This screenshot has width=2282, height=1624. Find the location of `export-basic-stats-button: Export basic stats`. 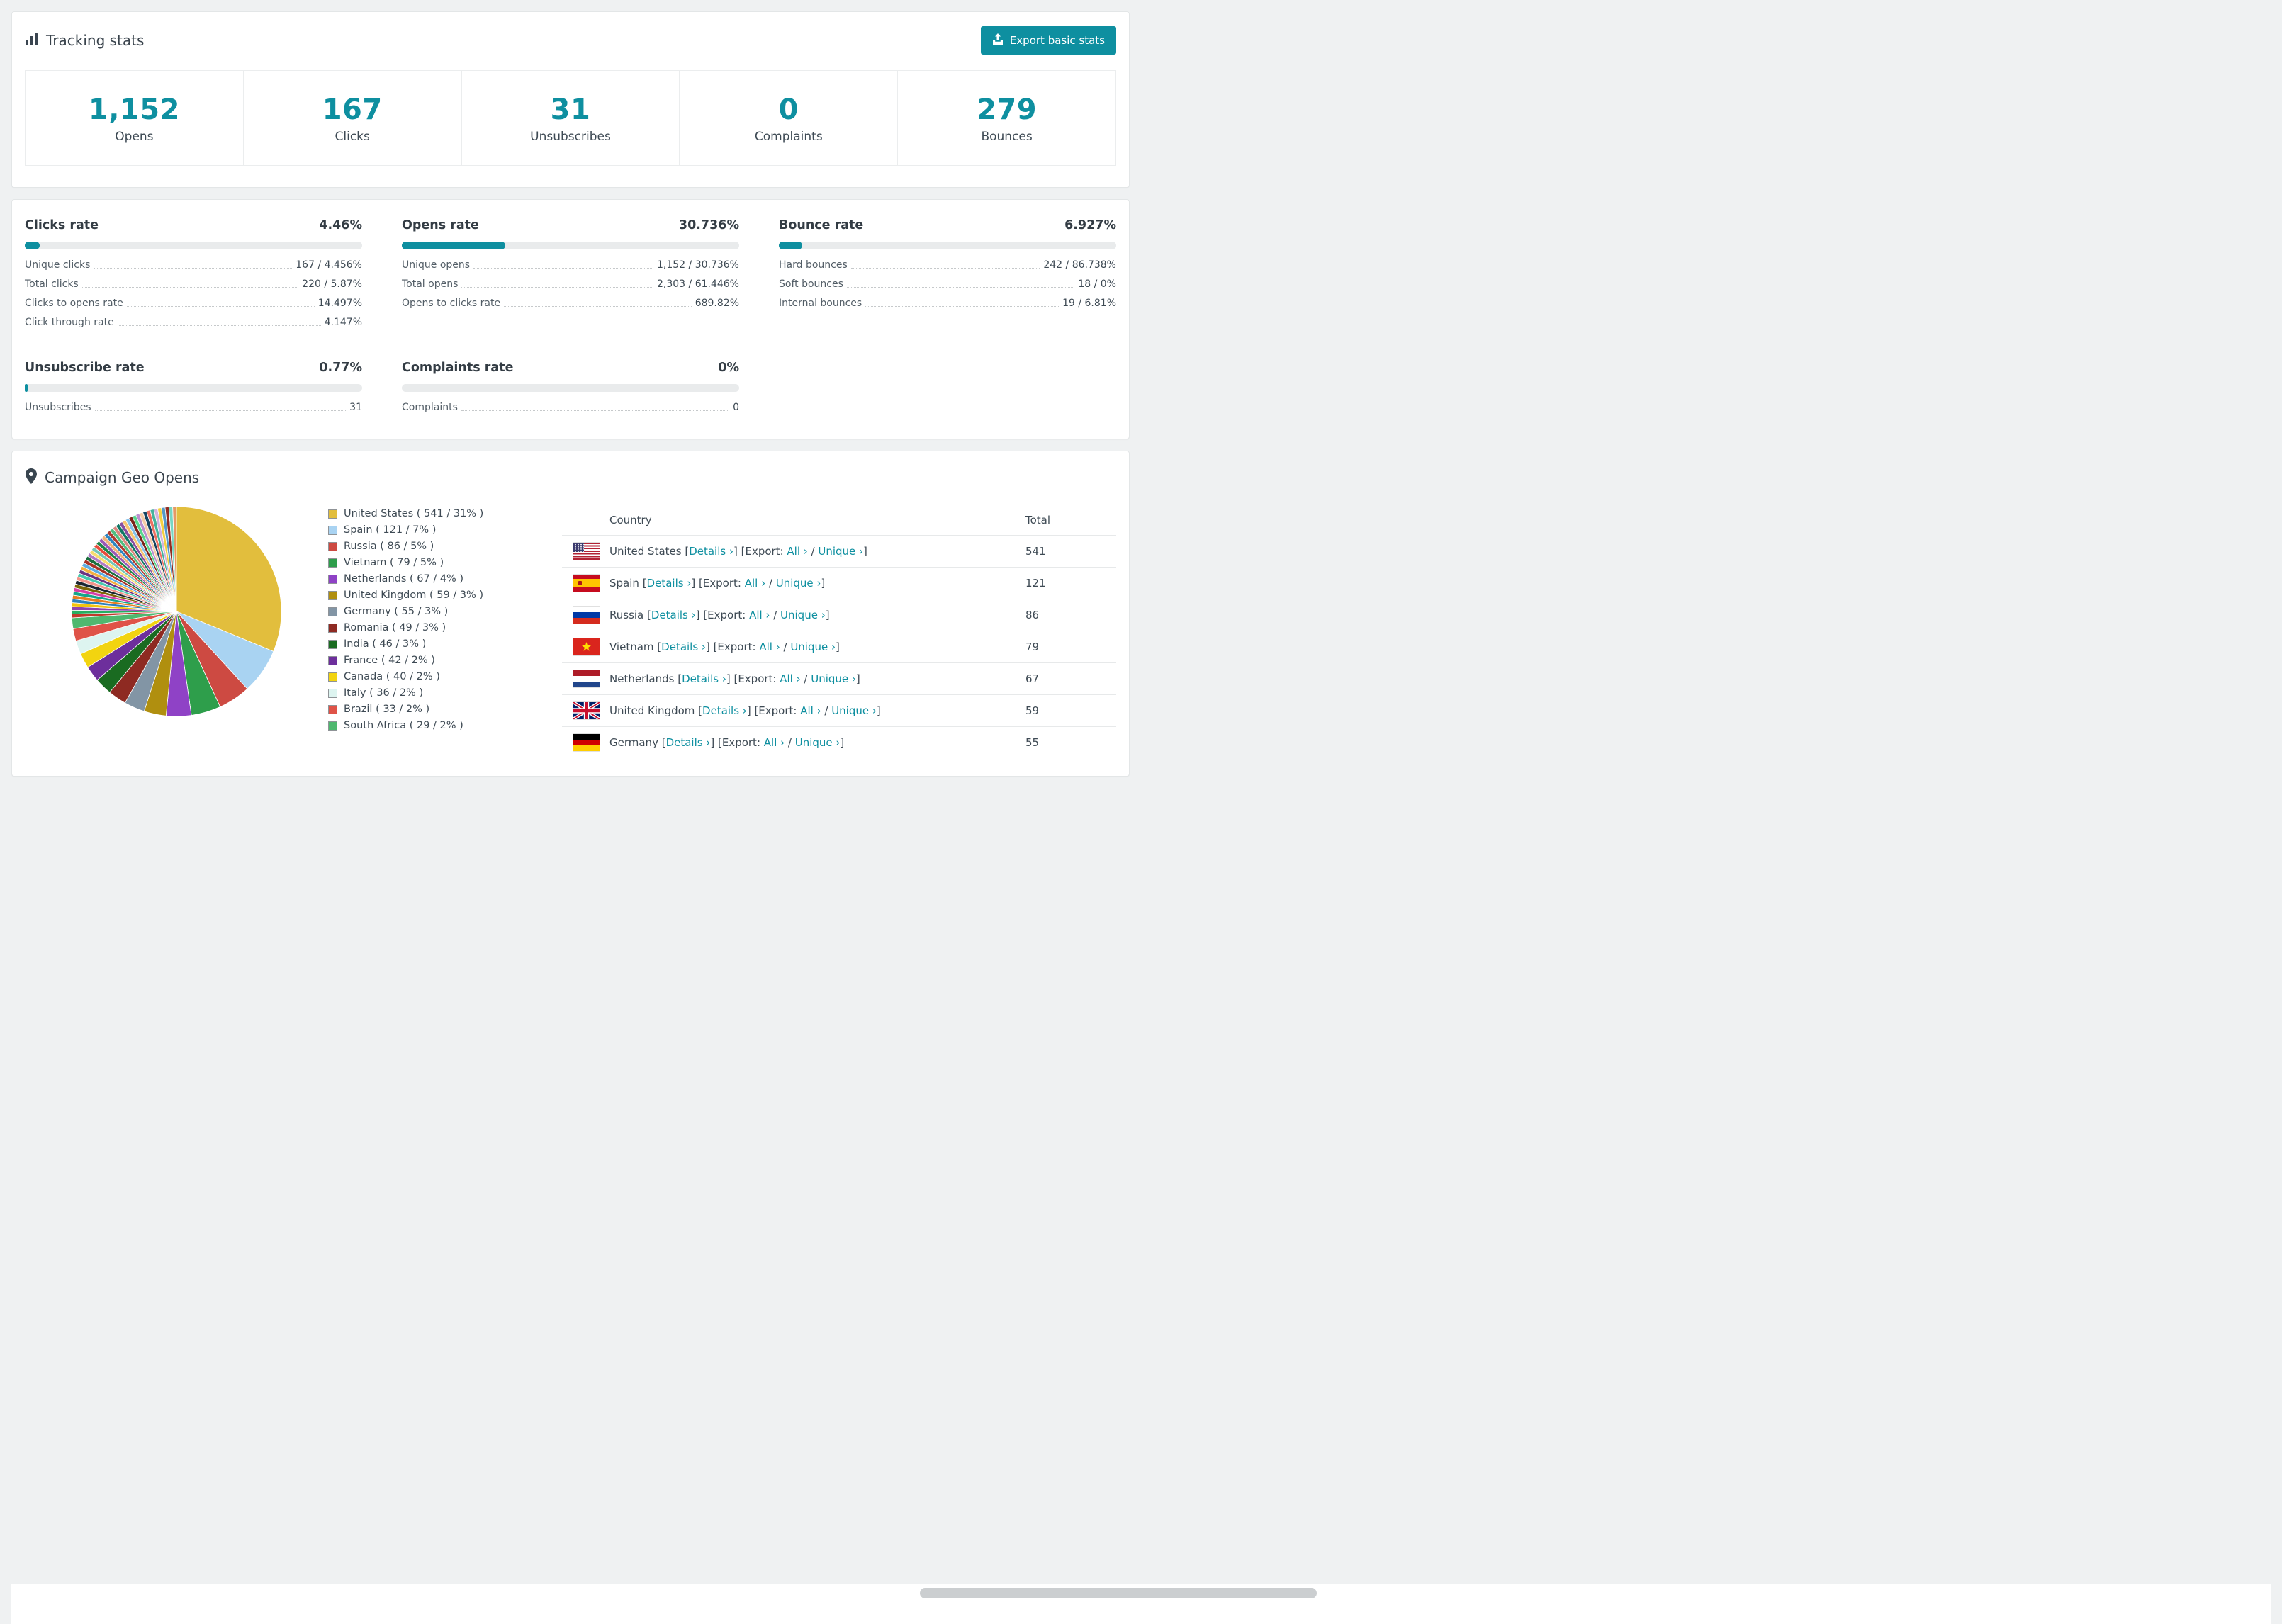

export-basic-stats-button: Export basic stats is located at coordinates (1048, 40).